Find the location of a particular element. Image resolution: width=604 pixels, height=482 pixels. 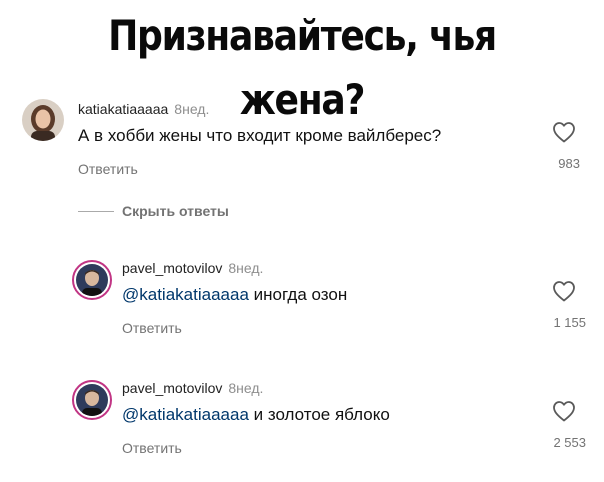

like-count: 1 155 is located at coordinates (569, 322).